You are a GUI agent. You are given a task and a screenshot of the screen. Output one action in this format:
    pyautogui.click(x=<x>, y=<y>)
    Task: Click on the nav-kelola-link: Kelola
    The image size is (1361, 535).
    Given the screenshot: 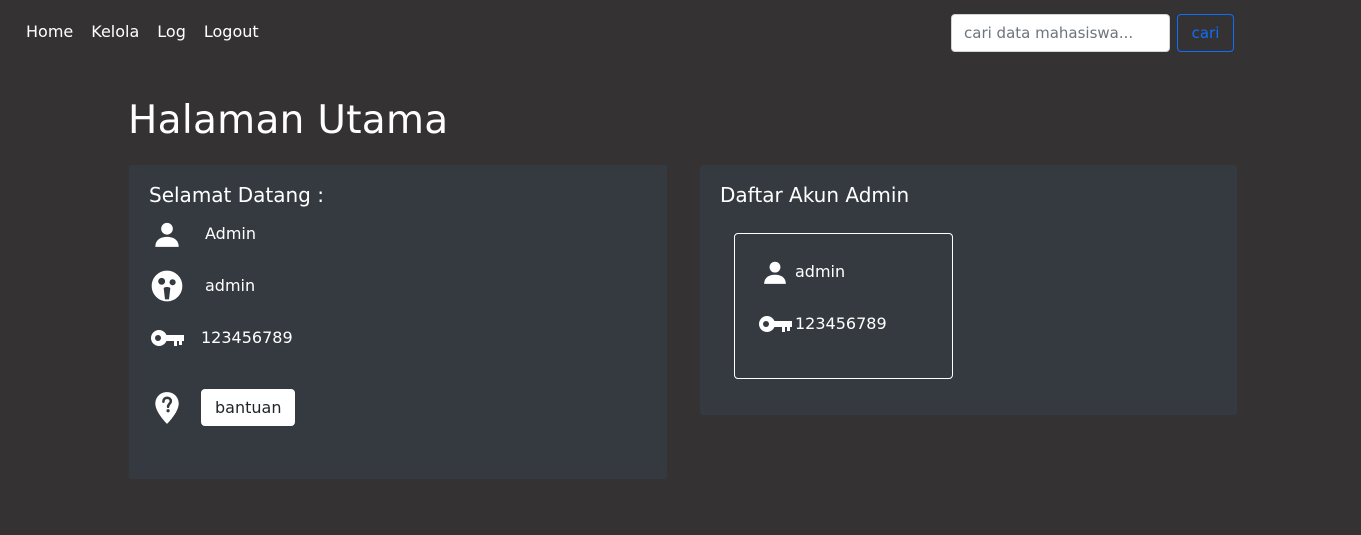 What is the action you would take?
    pyautogui.click(x=115, y=32)
    